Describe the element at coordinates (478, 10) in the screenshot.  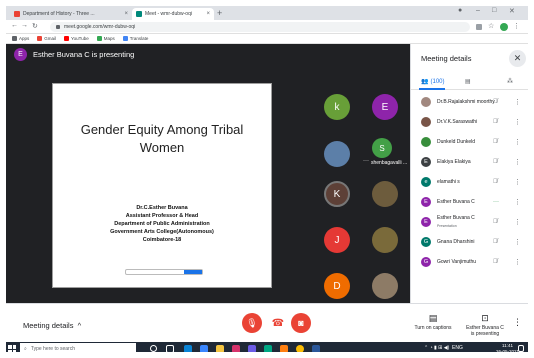
I see `minimize-icon: –` at that location.